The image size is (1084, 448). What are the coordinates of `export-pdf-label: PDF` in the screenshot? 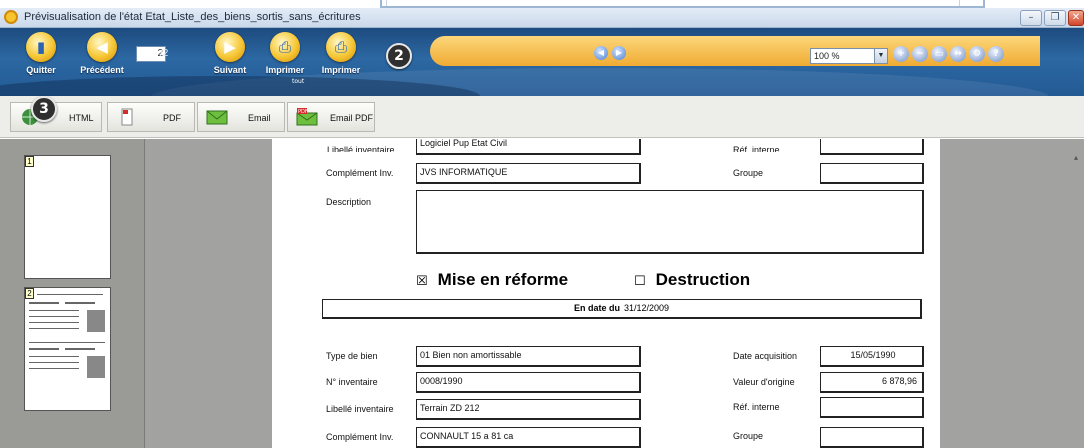 It's located at (172, 118).